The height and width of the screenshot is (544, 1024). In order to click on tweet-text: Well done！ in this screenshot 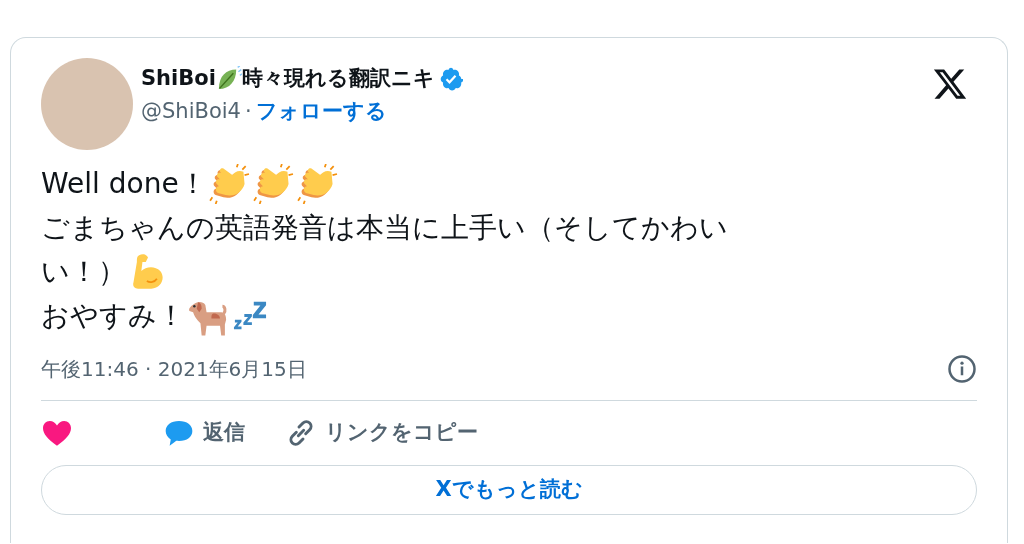, I will do `click(124, 184)`.